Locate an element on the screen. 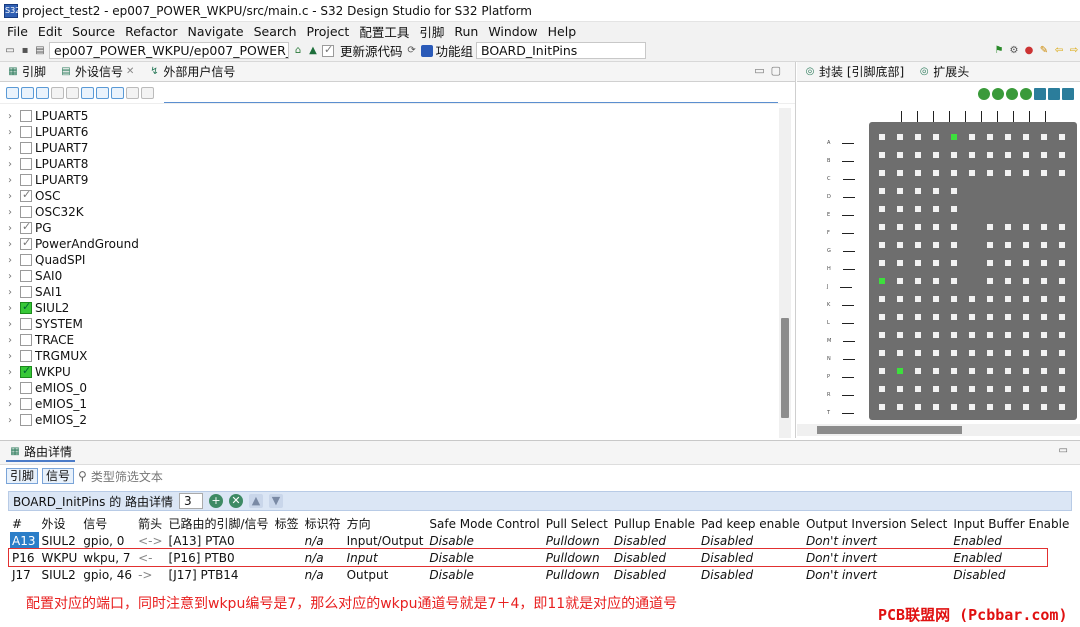 Image resolution: width=1080 pixels, height=627 pixels. tree-item: › LPUART7 is located at coordinates (390, 148).